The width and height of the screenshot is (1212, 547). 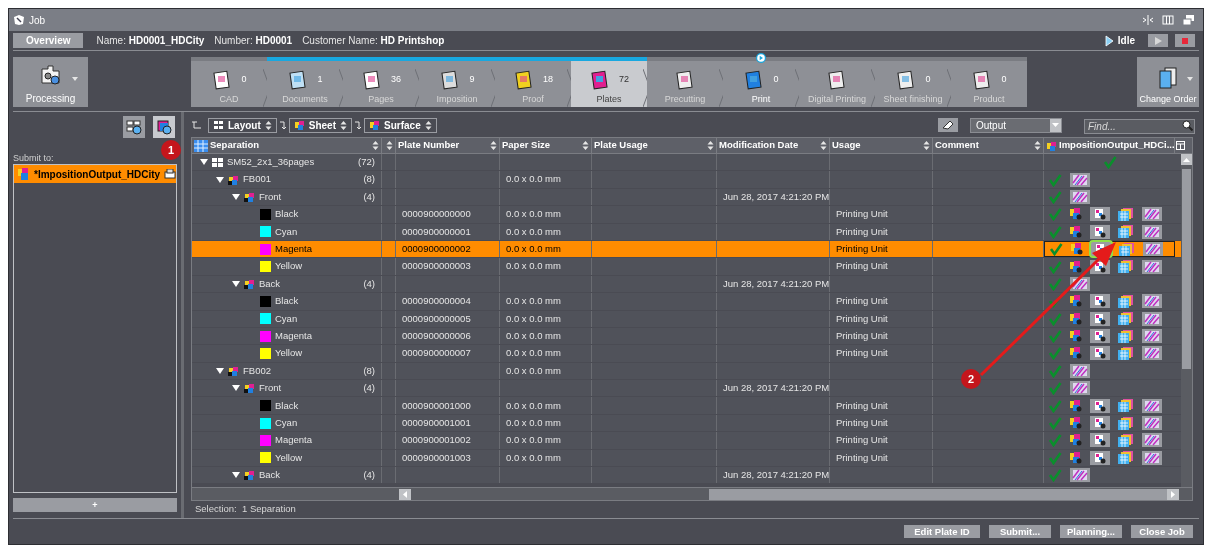 What do you see at coordinates (686, 406) in the screenshot?
I see `table-row: Black 0000900001000 0.0 x 0.0 mm Printing Unit` at bounding box center [686, 406].